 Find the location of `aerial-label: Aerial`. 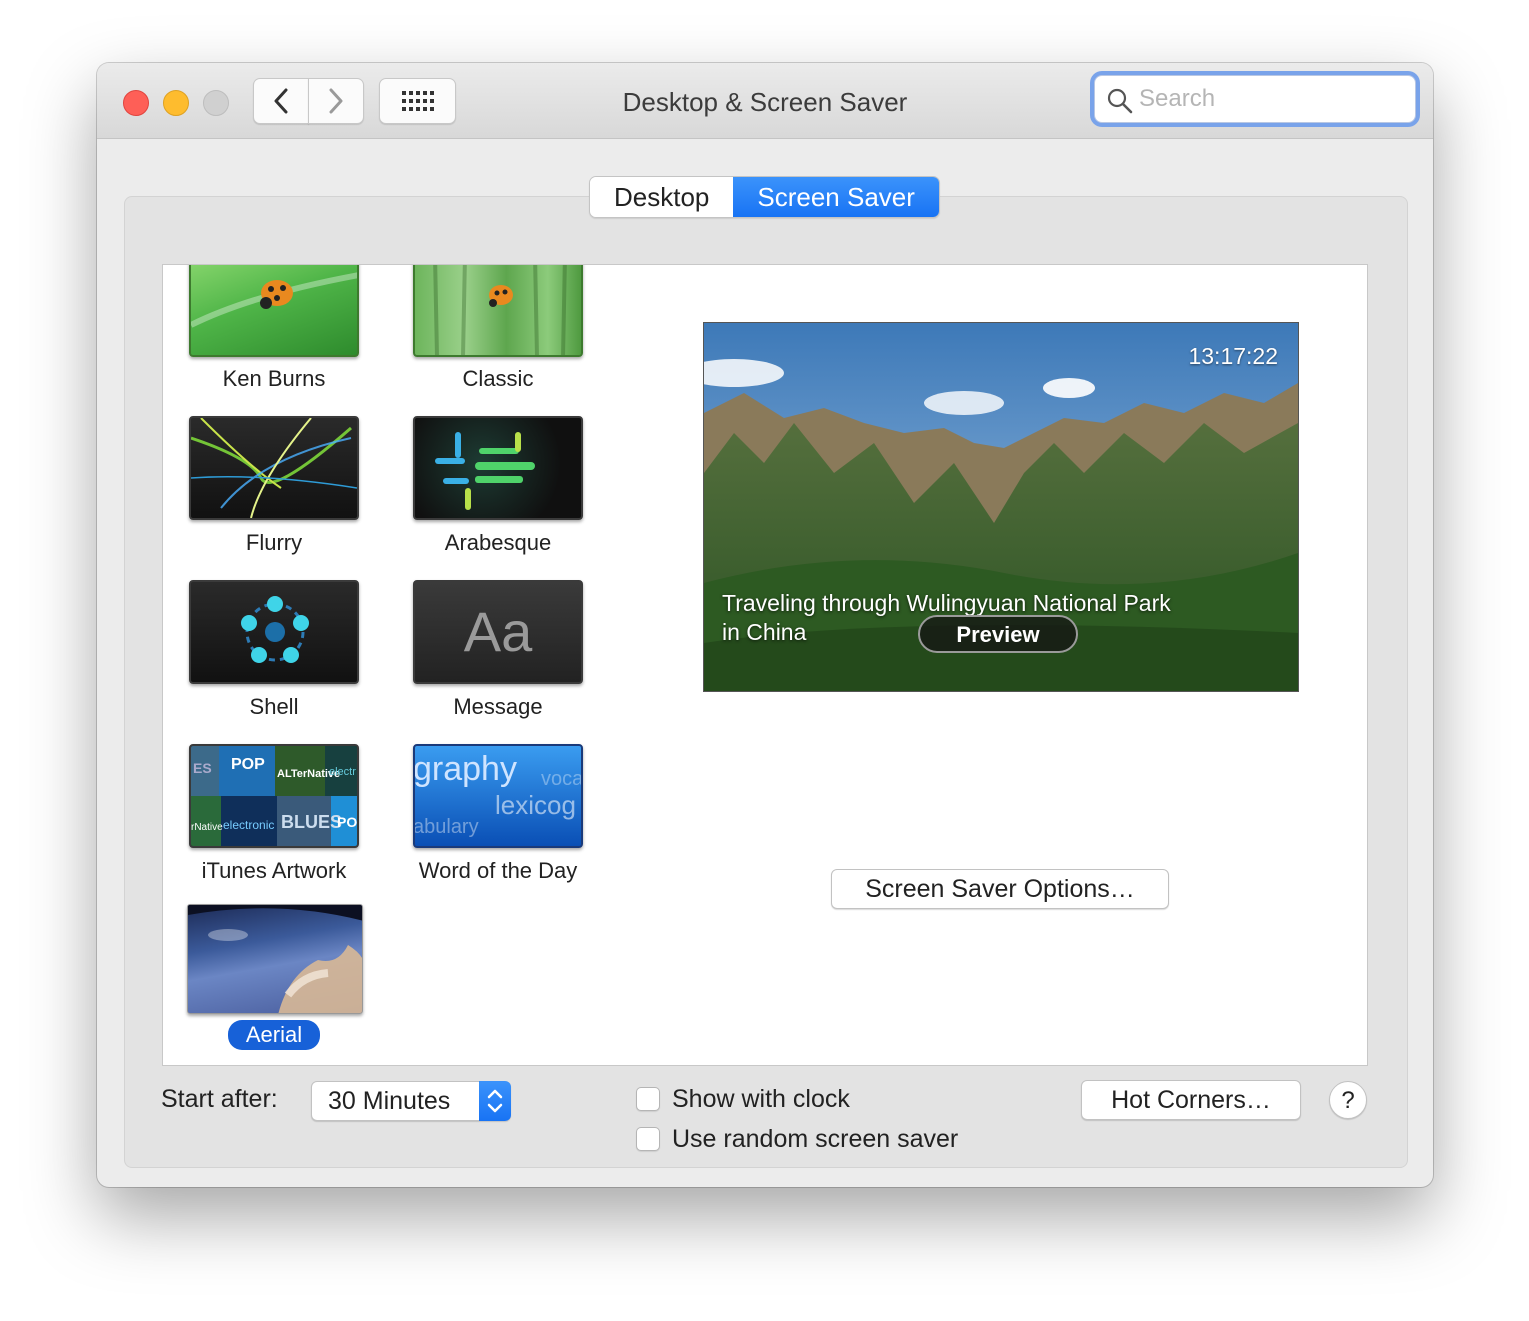

aerial-label: Aerial is located at coordinates (274, 1035).